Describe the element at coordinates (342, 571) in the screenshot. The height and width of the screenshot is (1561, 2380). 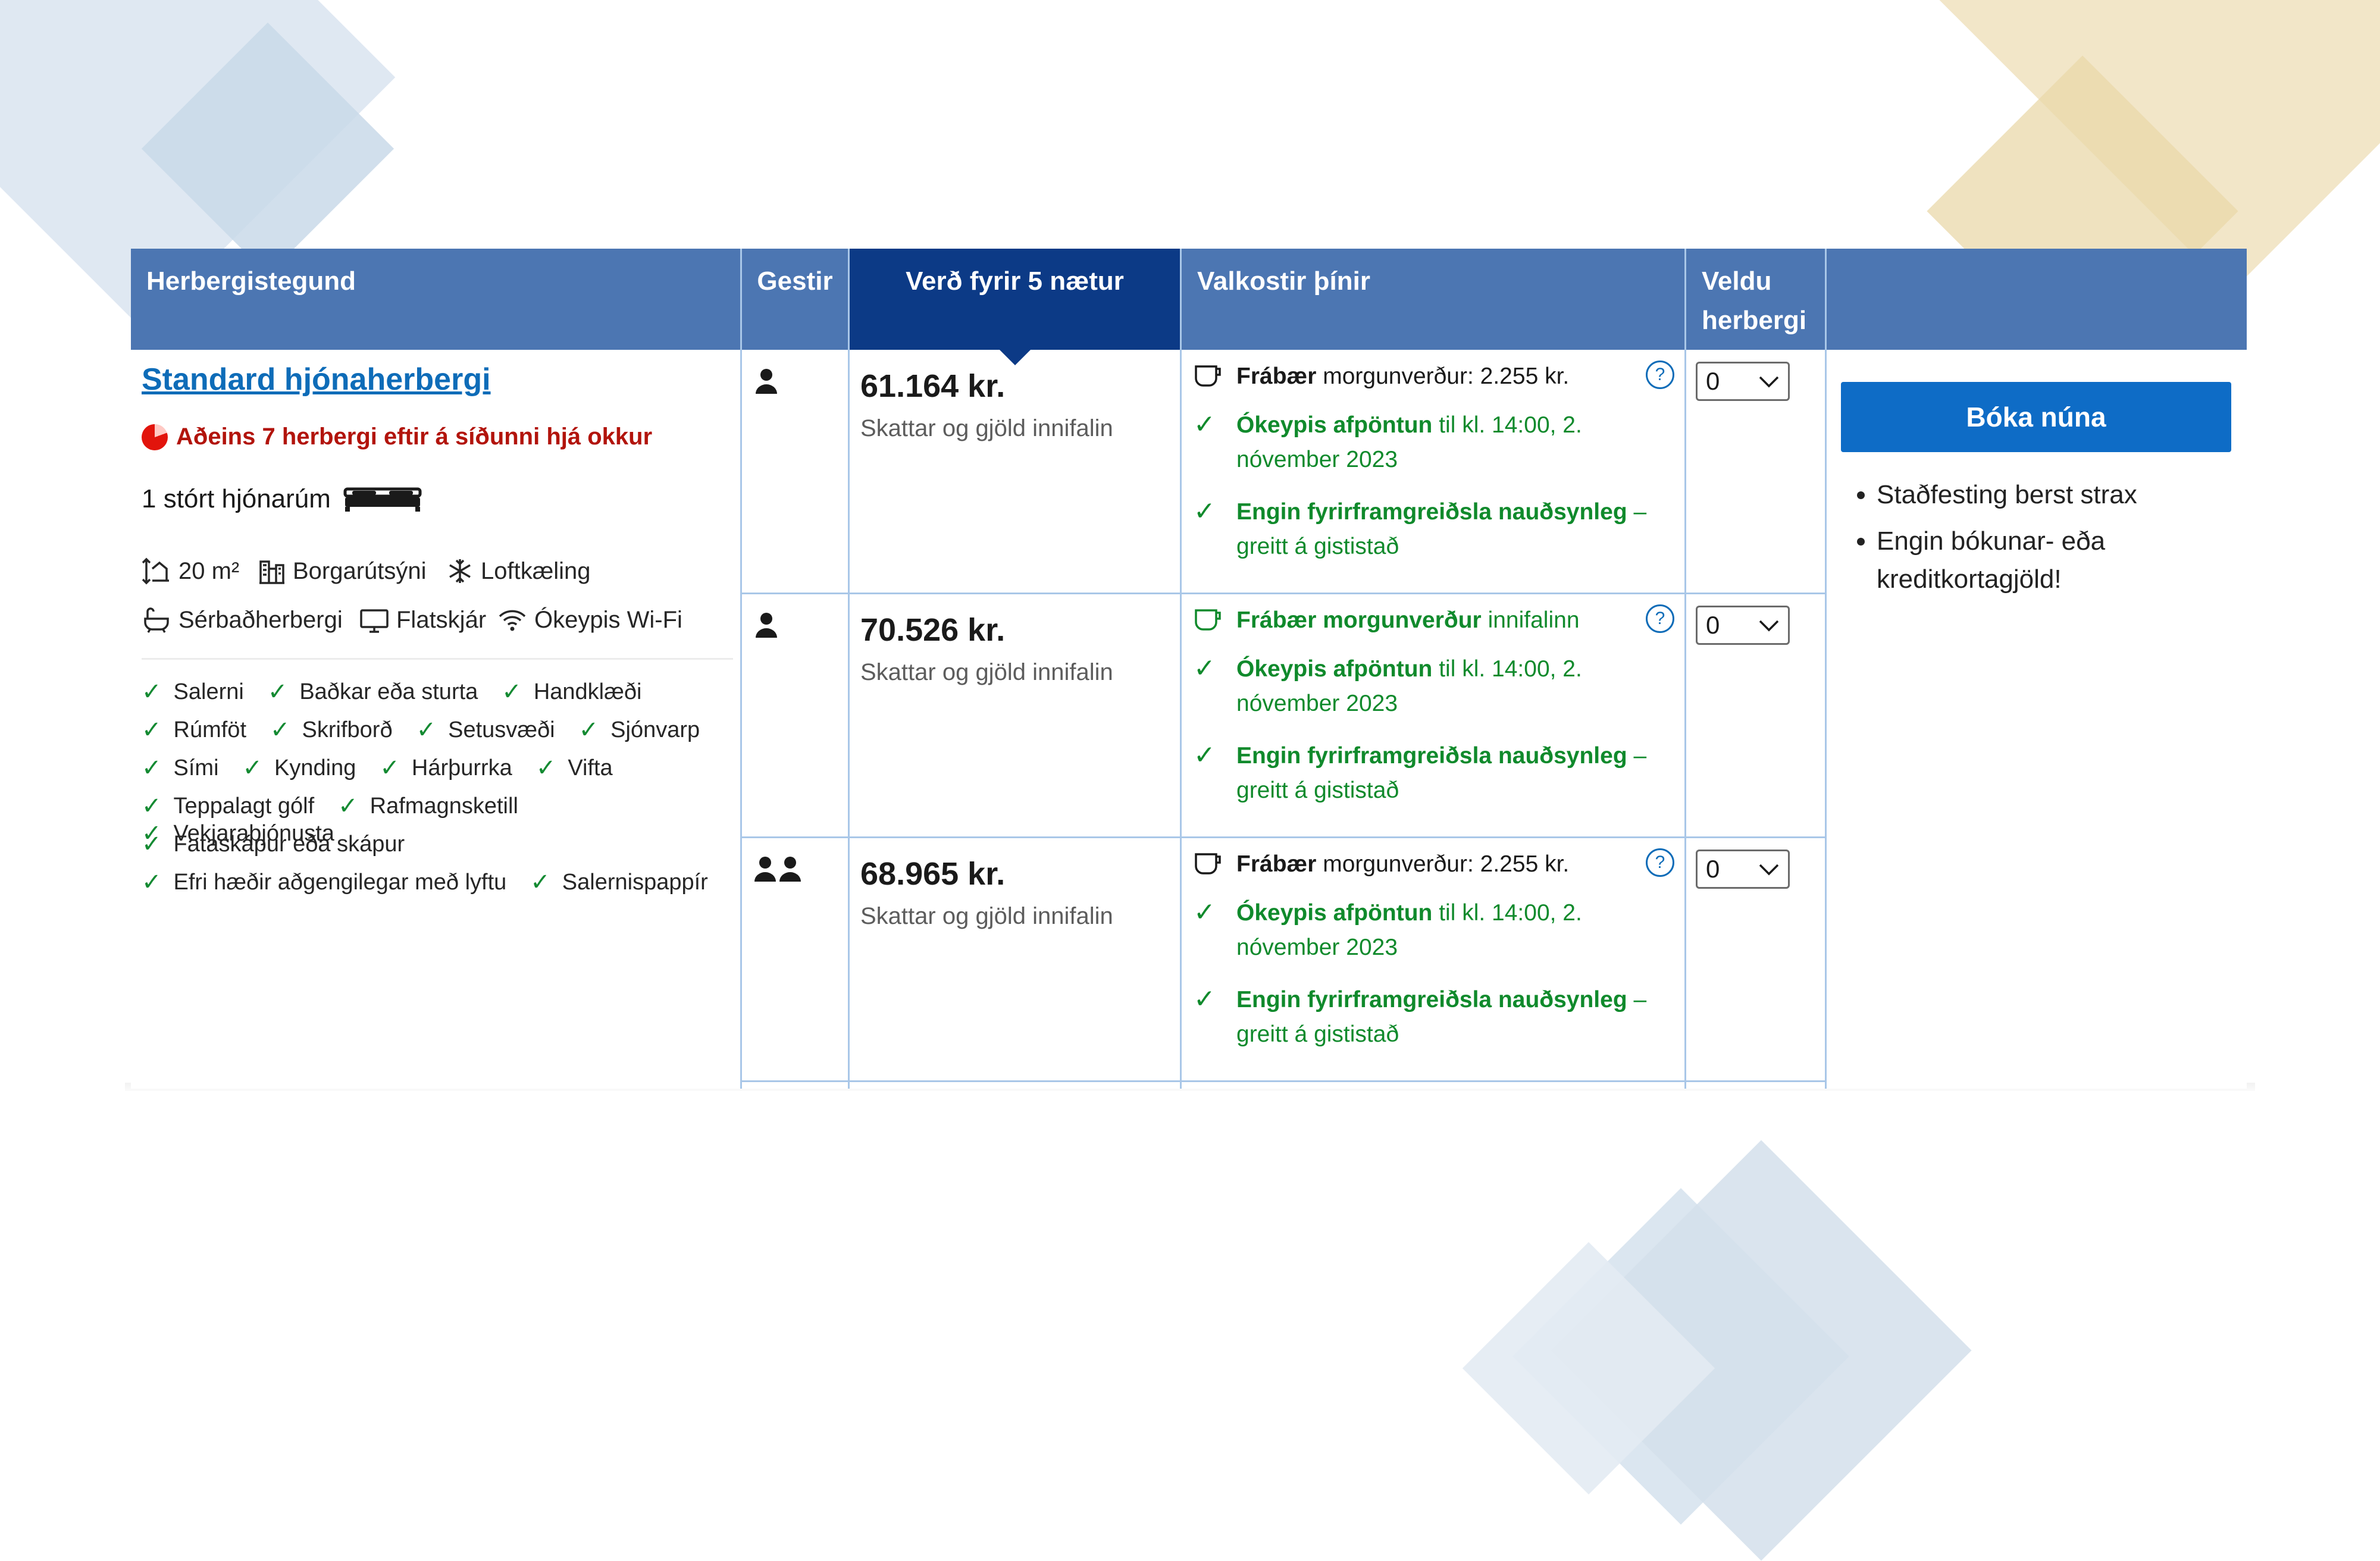
I see `feature-city-view: Borgarútsýni` at that location.